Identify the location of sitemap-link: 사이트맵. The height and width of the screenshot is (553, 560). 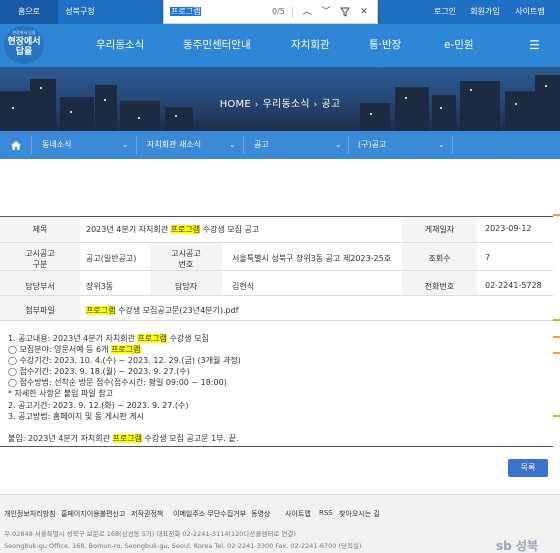
(530, 12).